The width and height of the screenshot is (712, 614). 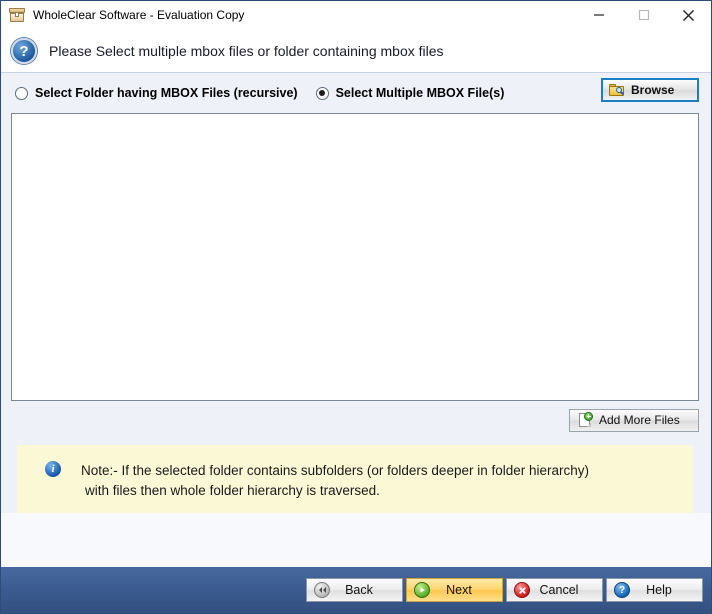 I want to click on play-icon, so click(x=422, y=590).